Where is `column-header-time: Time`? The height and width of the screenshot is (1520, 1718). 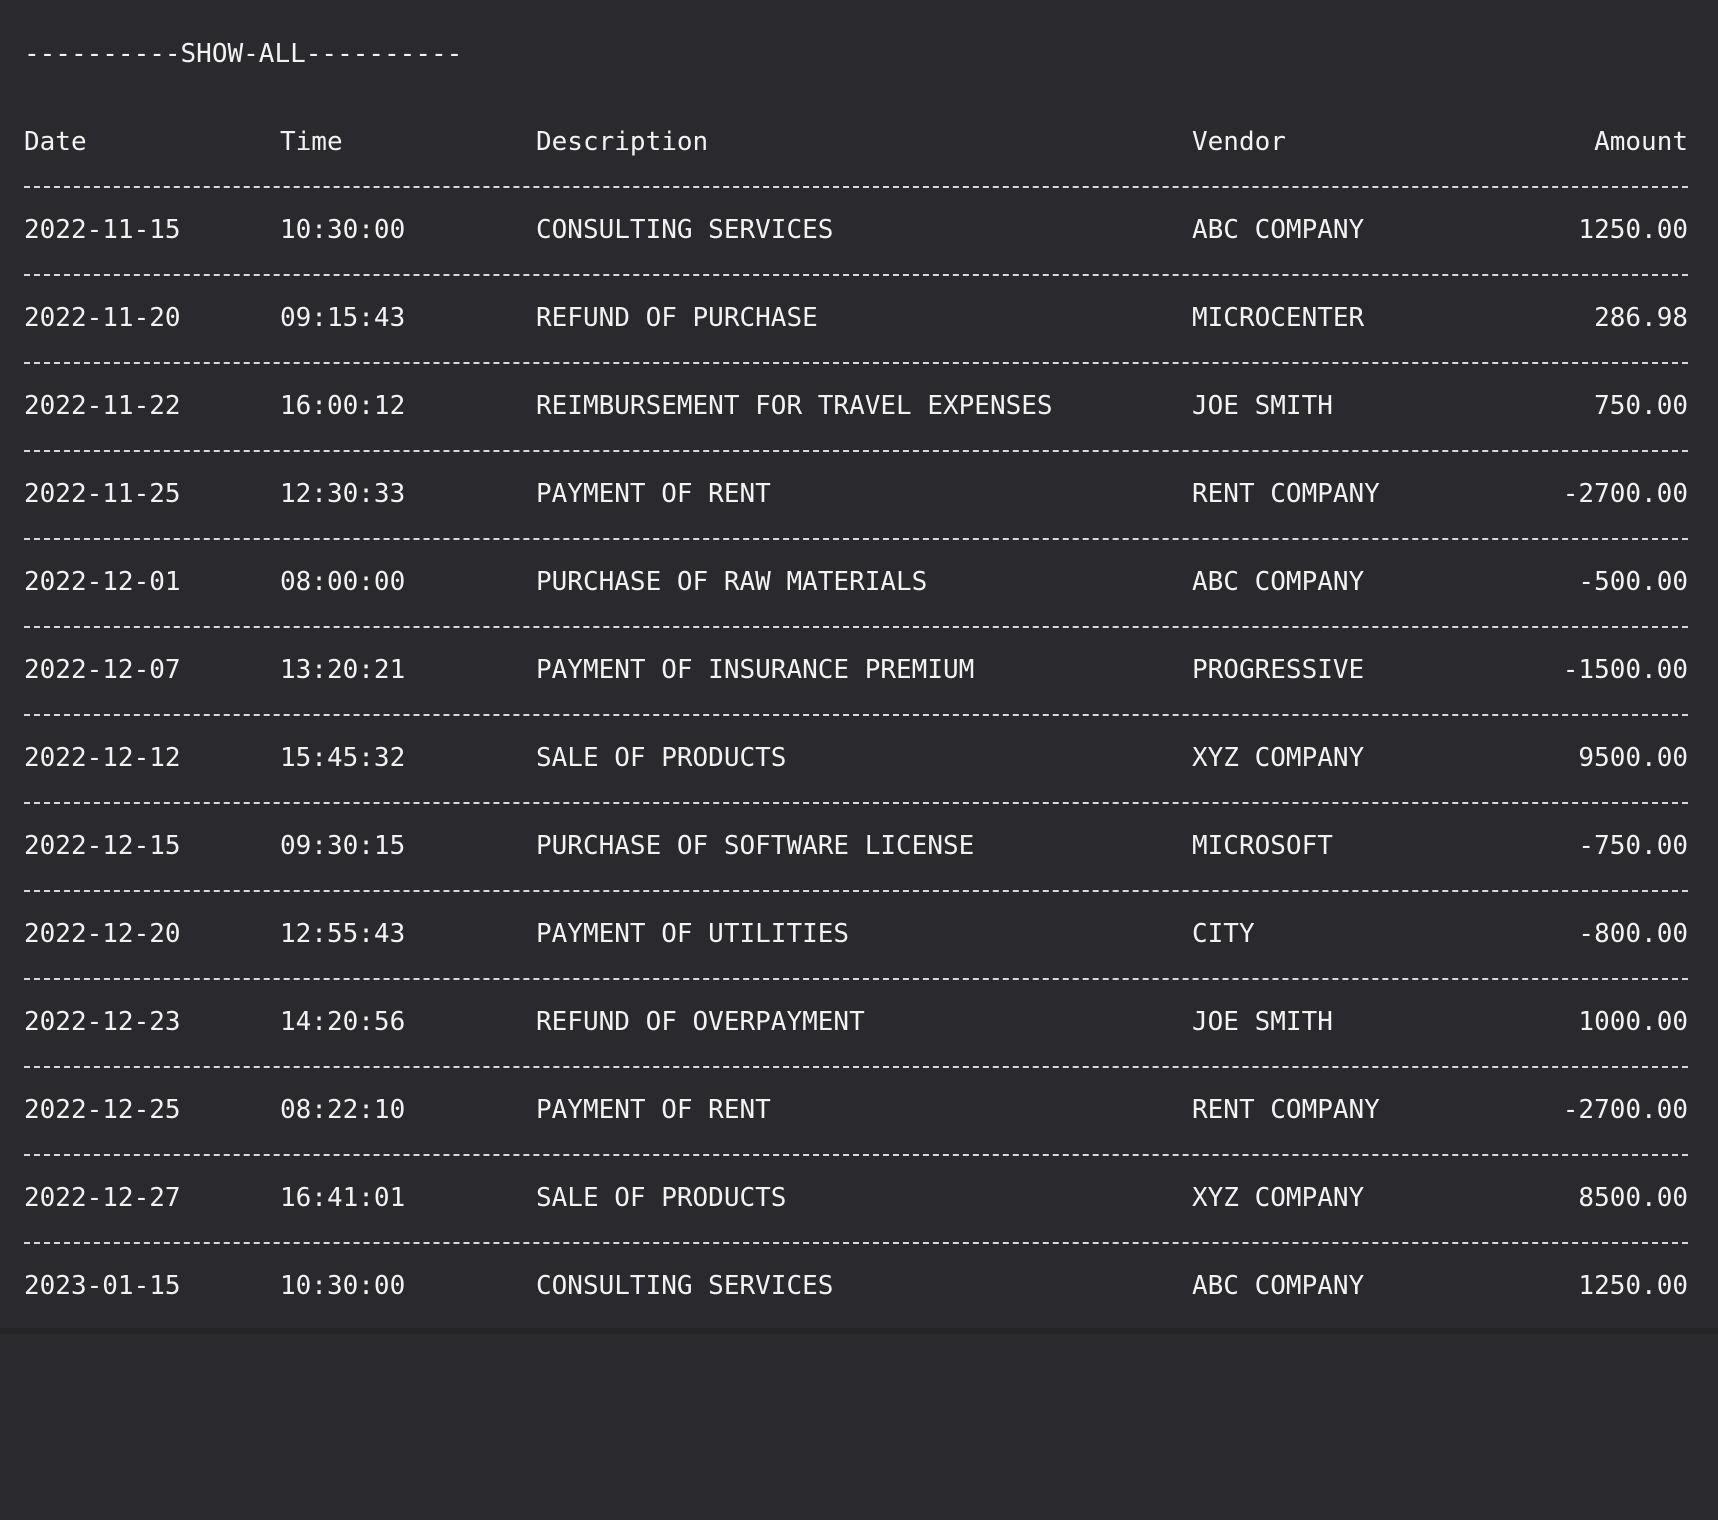 column-header-time: Time is located at coordinates (311, 142).